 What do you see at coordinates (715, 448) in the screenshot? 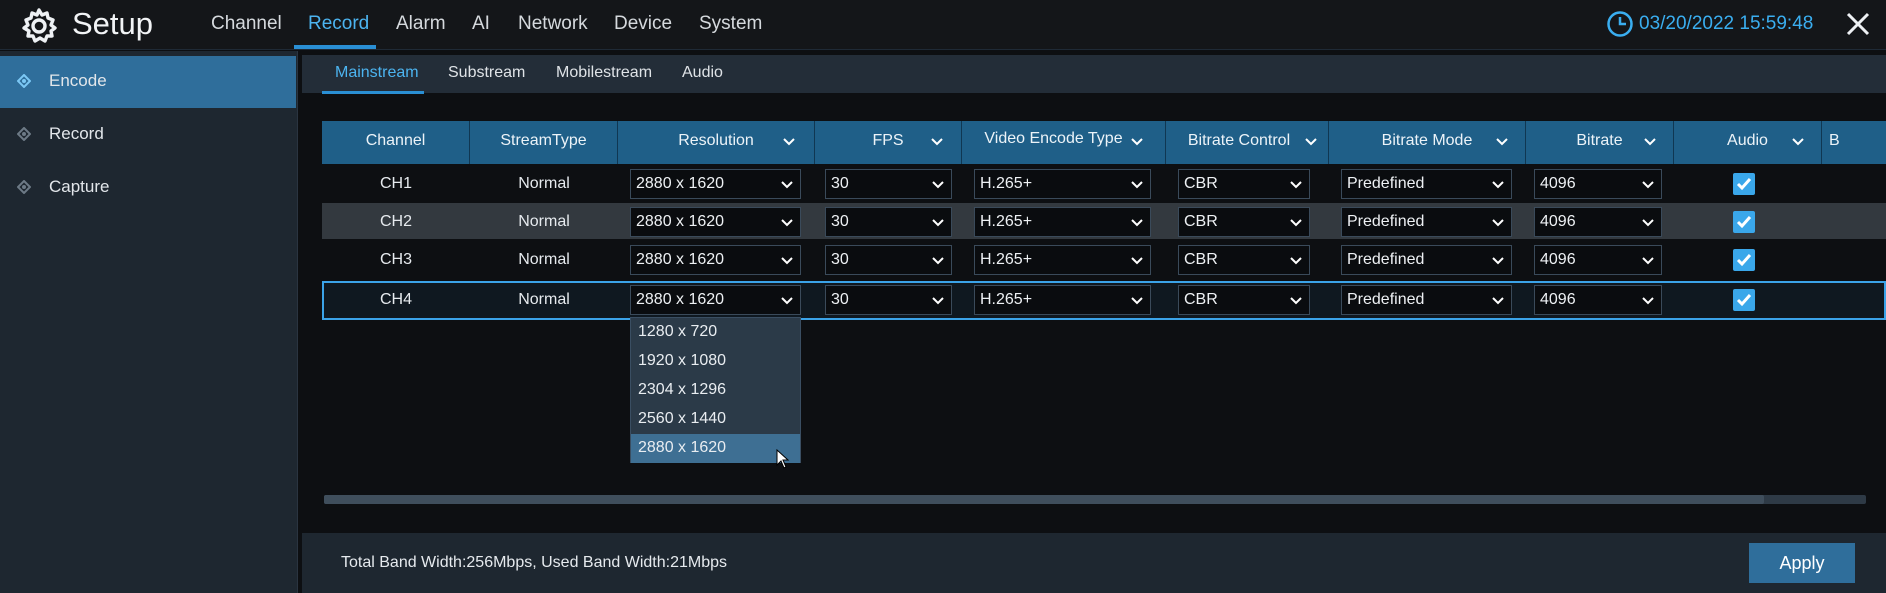
I see `dropdown-option-highlighted: 2880 x 1620` at bounding box center [715, 448].